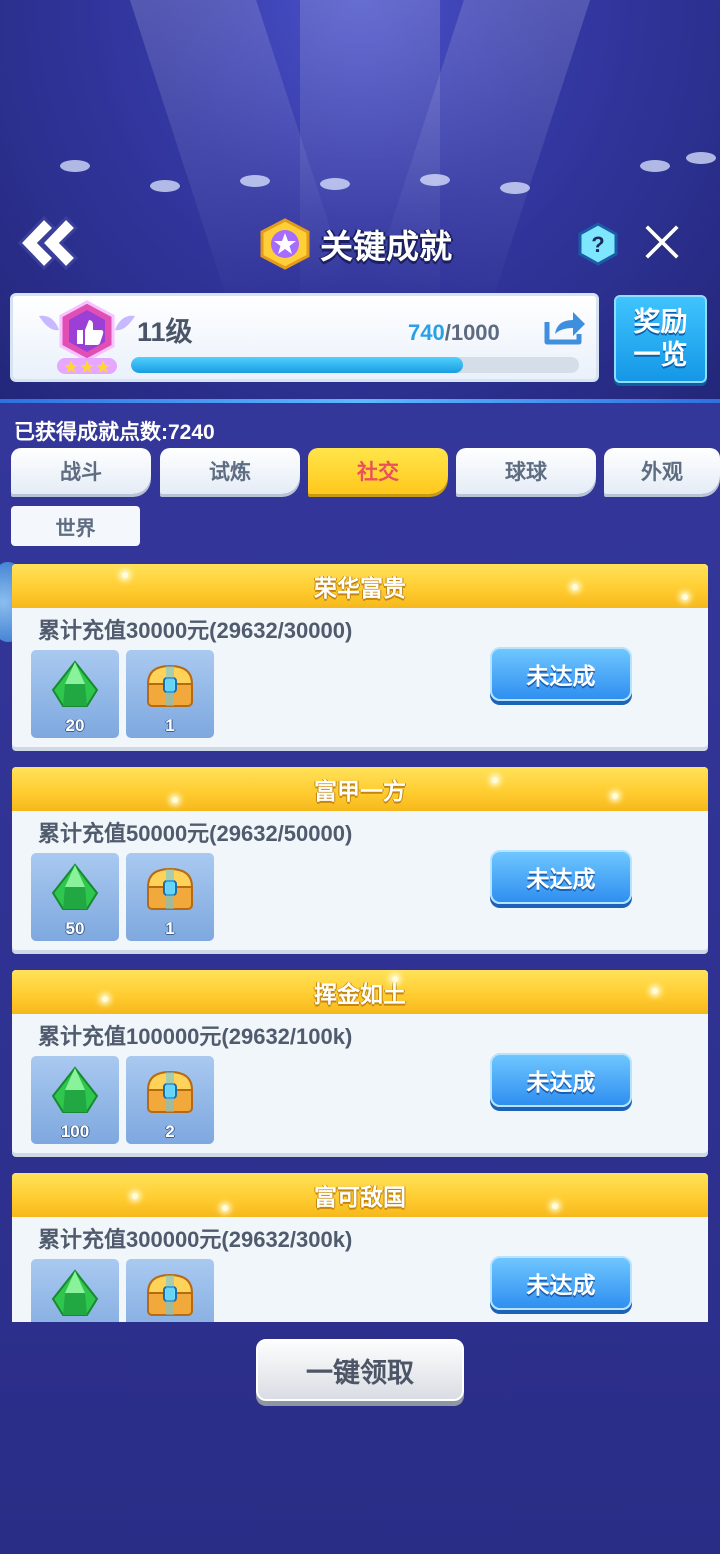  I want to click on help-icon: ?, so click(598, 244).